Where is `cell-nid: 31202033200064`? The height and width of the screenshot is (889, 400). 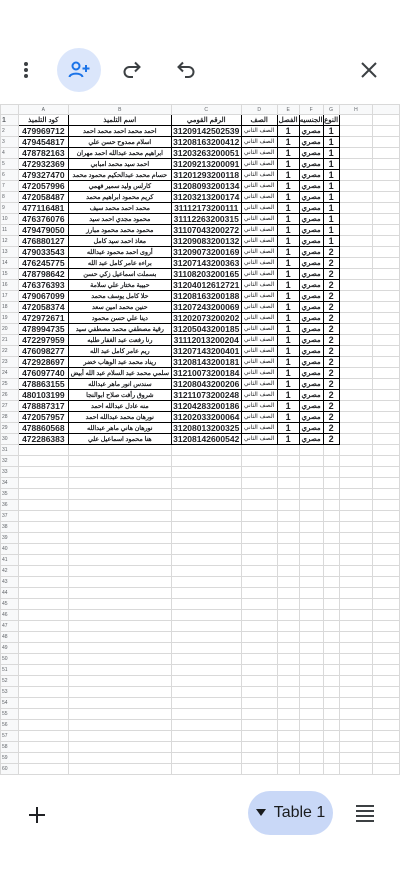 cell-nid: 31202033200064 is located at coordinates (206, 417).